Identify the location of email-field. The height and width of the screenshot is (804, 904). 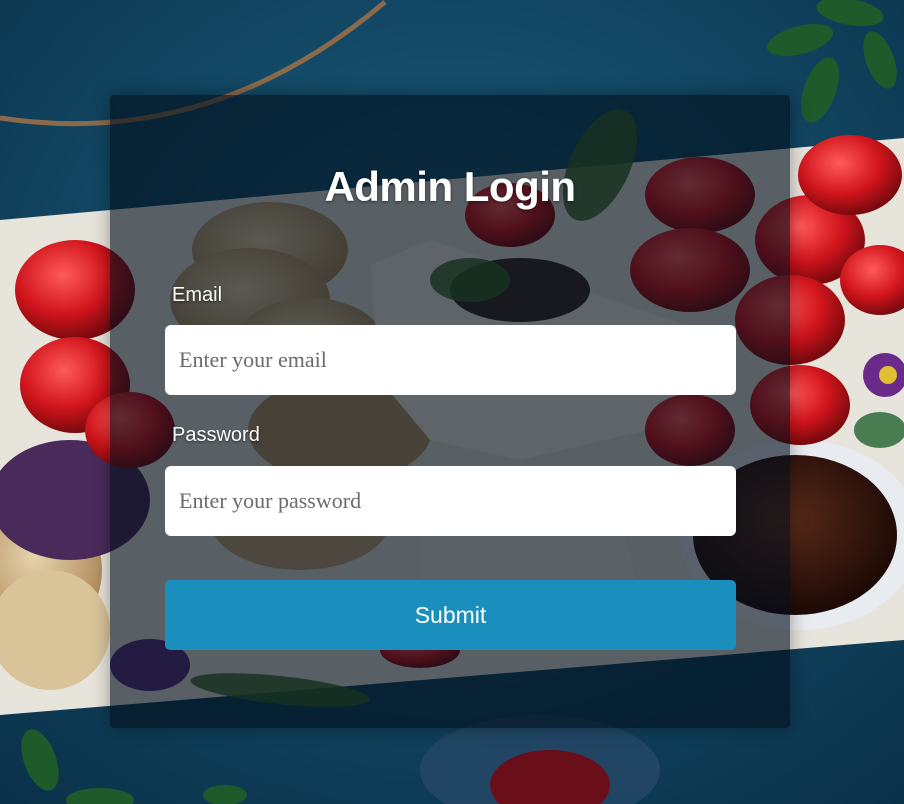
(450, 360).